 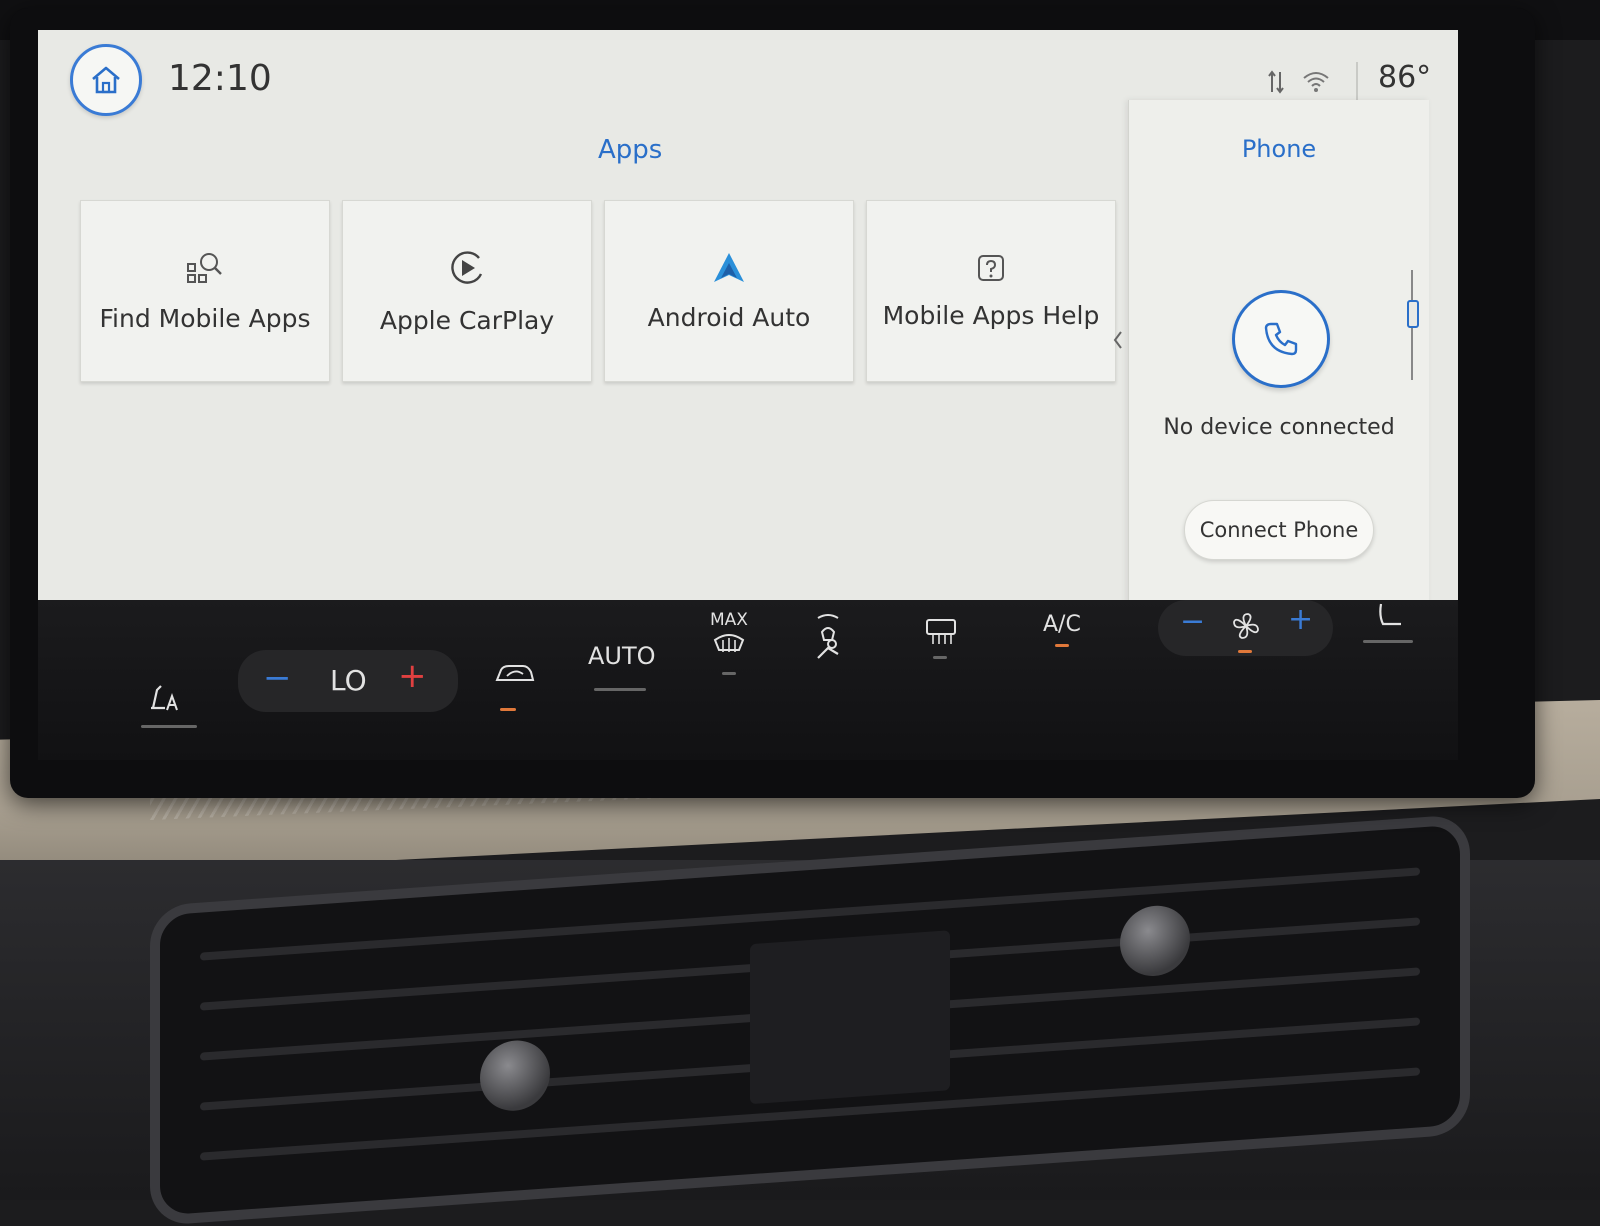 I want to click on fan-increase-button: +, so click(x=1300, y=619).